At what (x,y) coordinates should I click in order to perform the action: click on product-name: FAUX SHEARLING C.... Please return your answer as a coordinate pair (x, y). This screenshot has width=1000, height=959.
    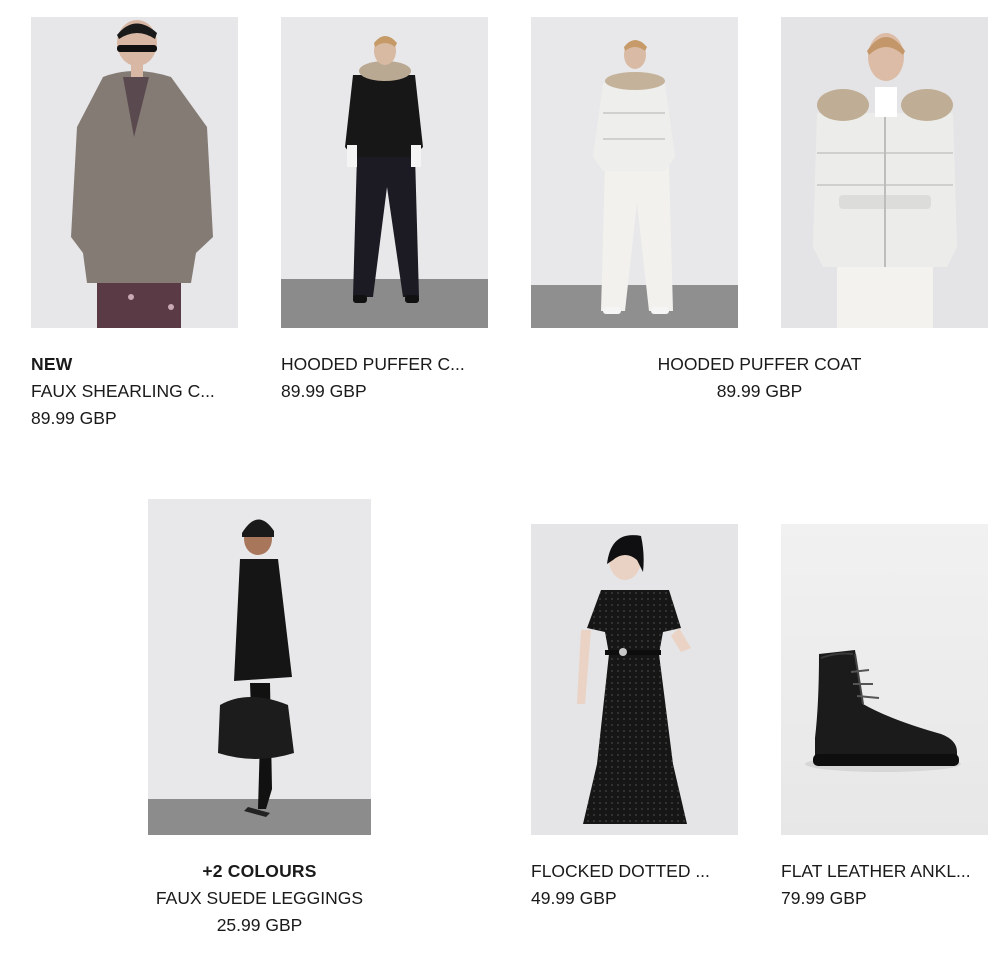
    Looking at the image, I should click on (134, 391).